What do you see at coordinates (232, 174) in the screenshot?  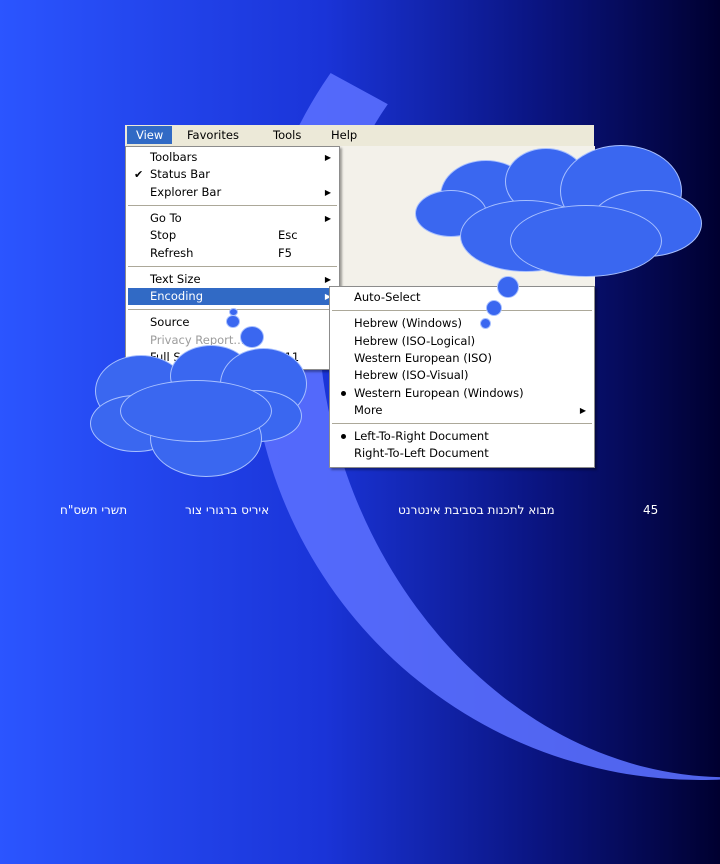 I see `menu-item-status-bar: Status Bar ✔` at bounding box center [232, 174].